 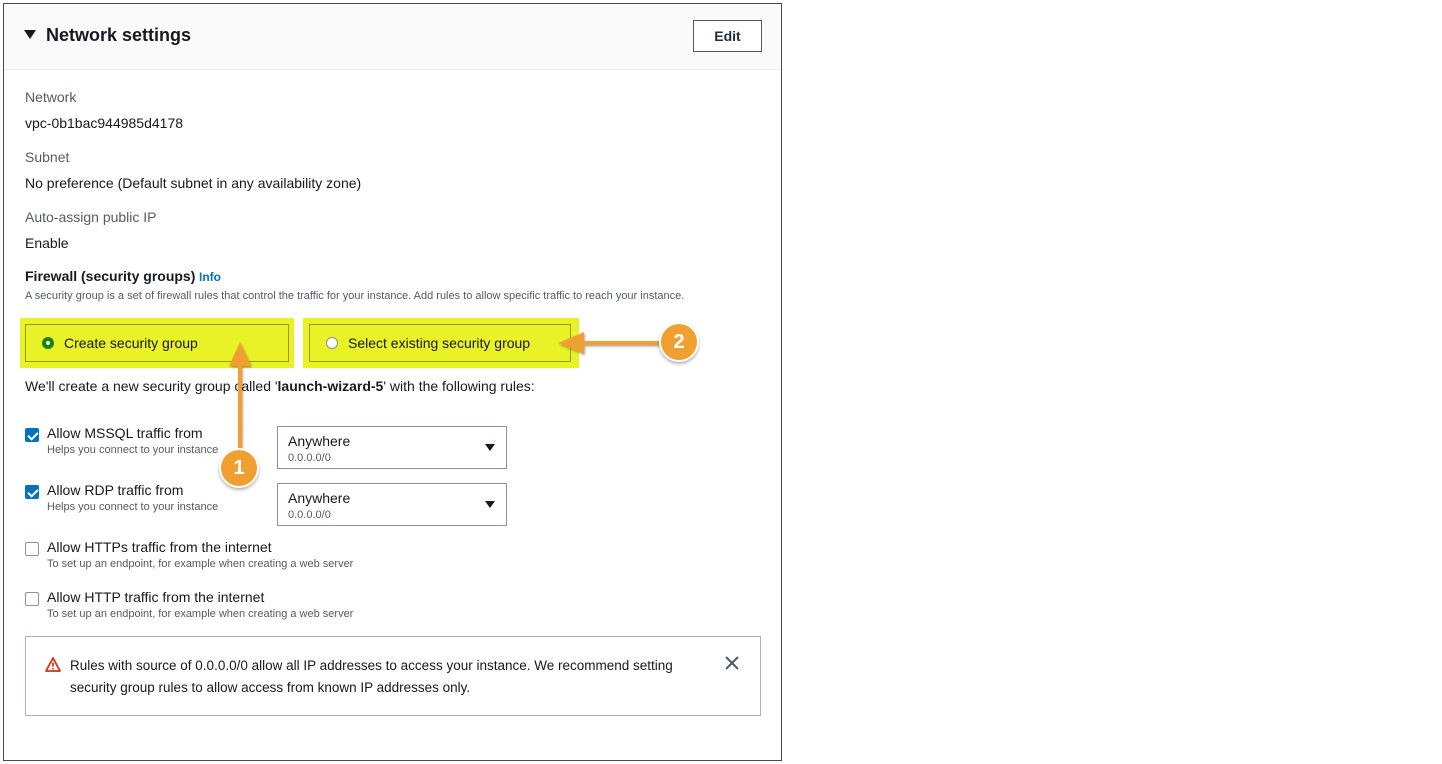 What do you see at coordinates (332, 343) in the screenshot?
I see `radio-unselected-icon` at bounding box center [332, 343].